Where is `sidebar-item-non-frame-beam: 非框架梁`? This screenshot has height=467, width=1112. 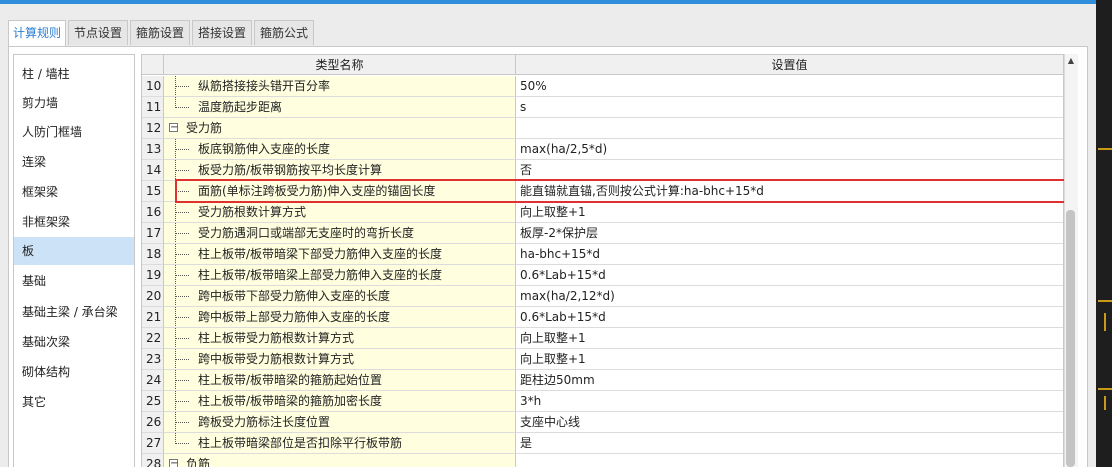 sidebar-item-non-frame-beam: 非框架梁 is located at coordinates (74, 222).